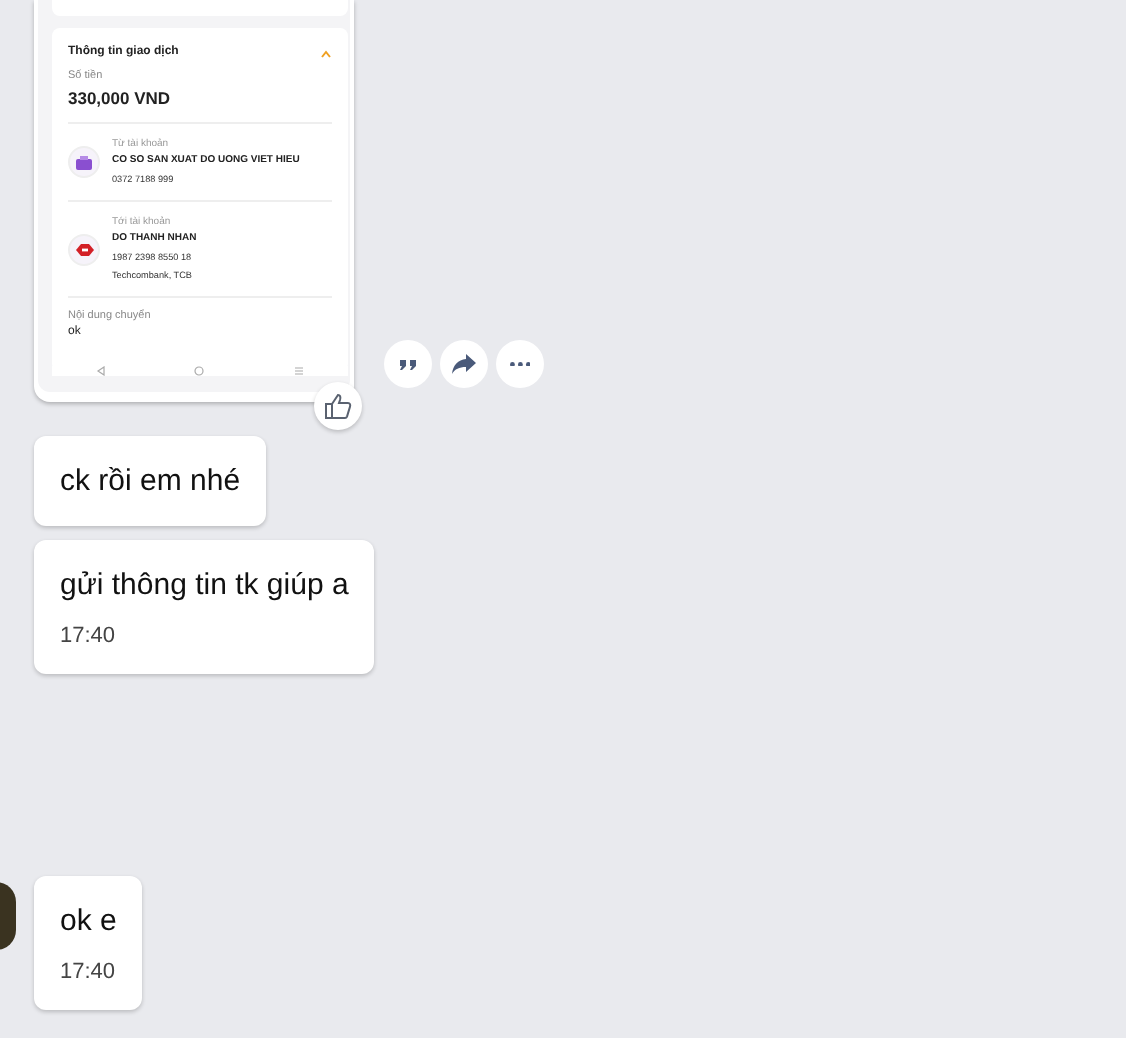 The height and width of the screenshot is (1038, 1126). What do you see at coordinates (88, 922) in the screenshot?
I see `message-text: ok e` at bounding box center [88, 922].